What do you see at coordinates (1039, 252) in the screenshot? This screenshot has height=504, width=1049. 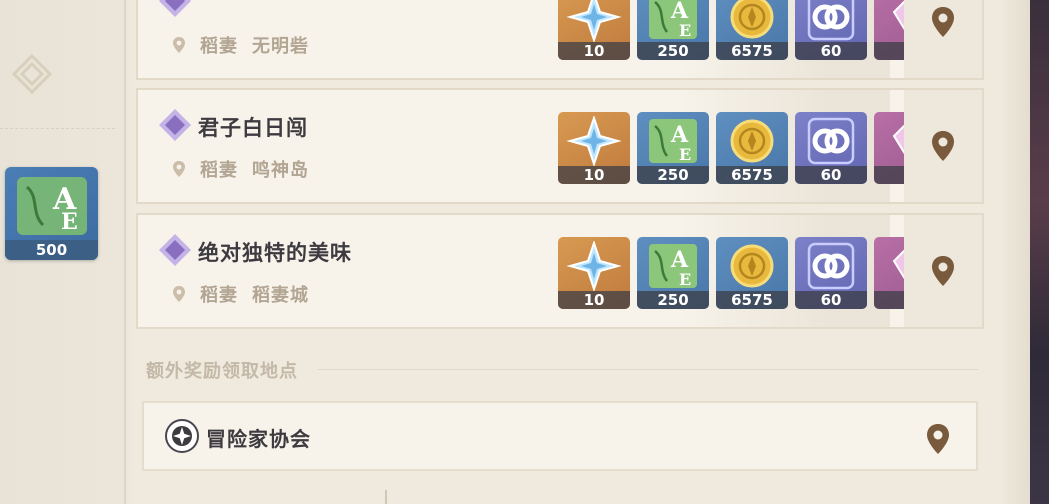 I see `window-decoration` at bounding box center [1039, 252].